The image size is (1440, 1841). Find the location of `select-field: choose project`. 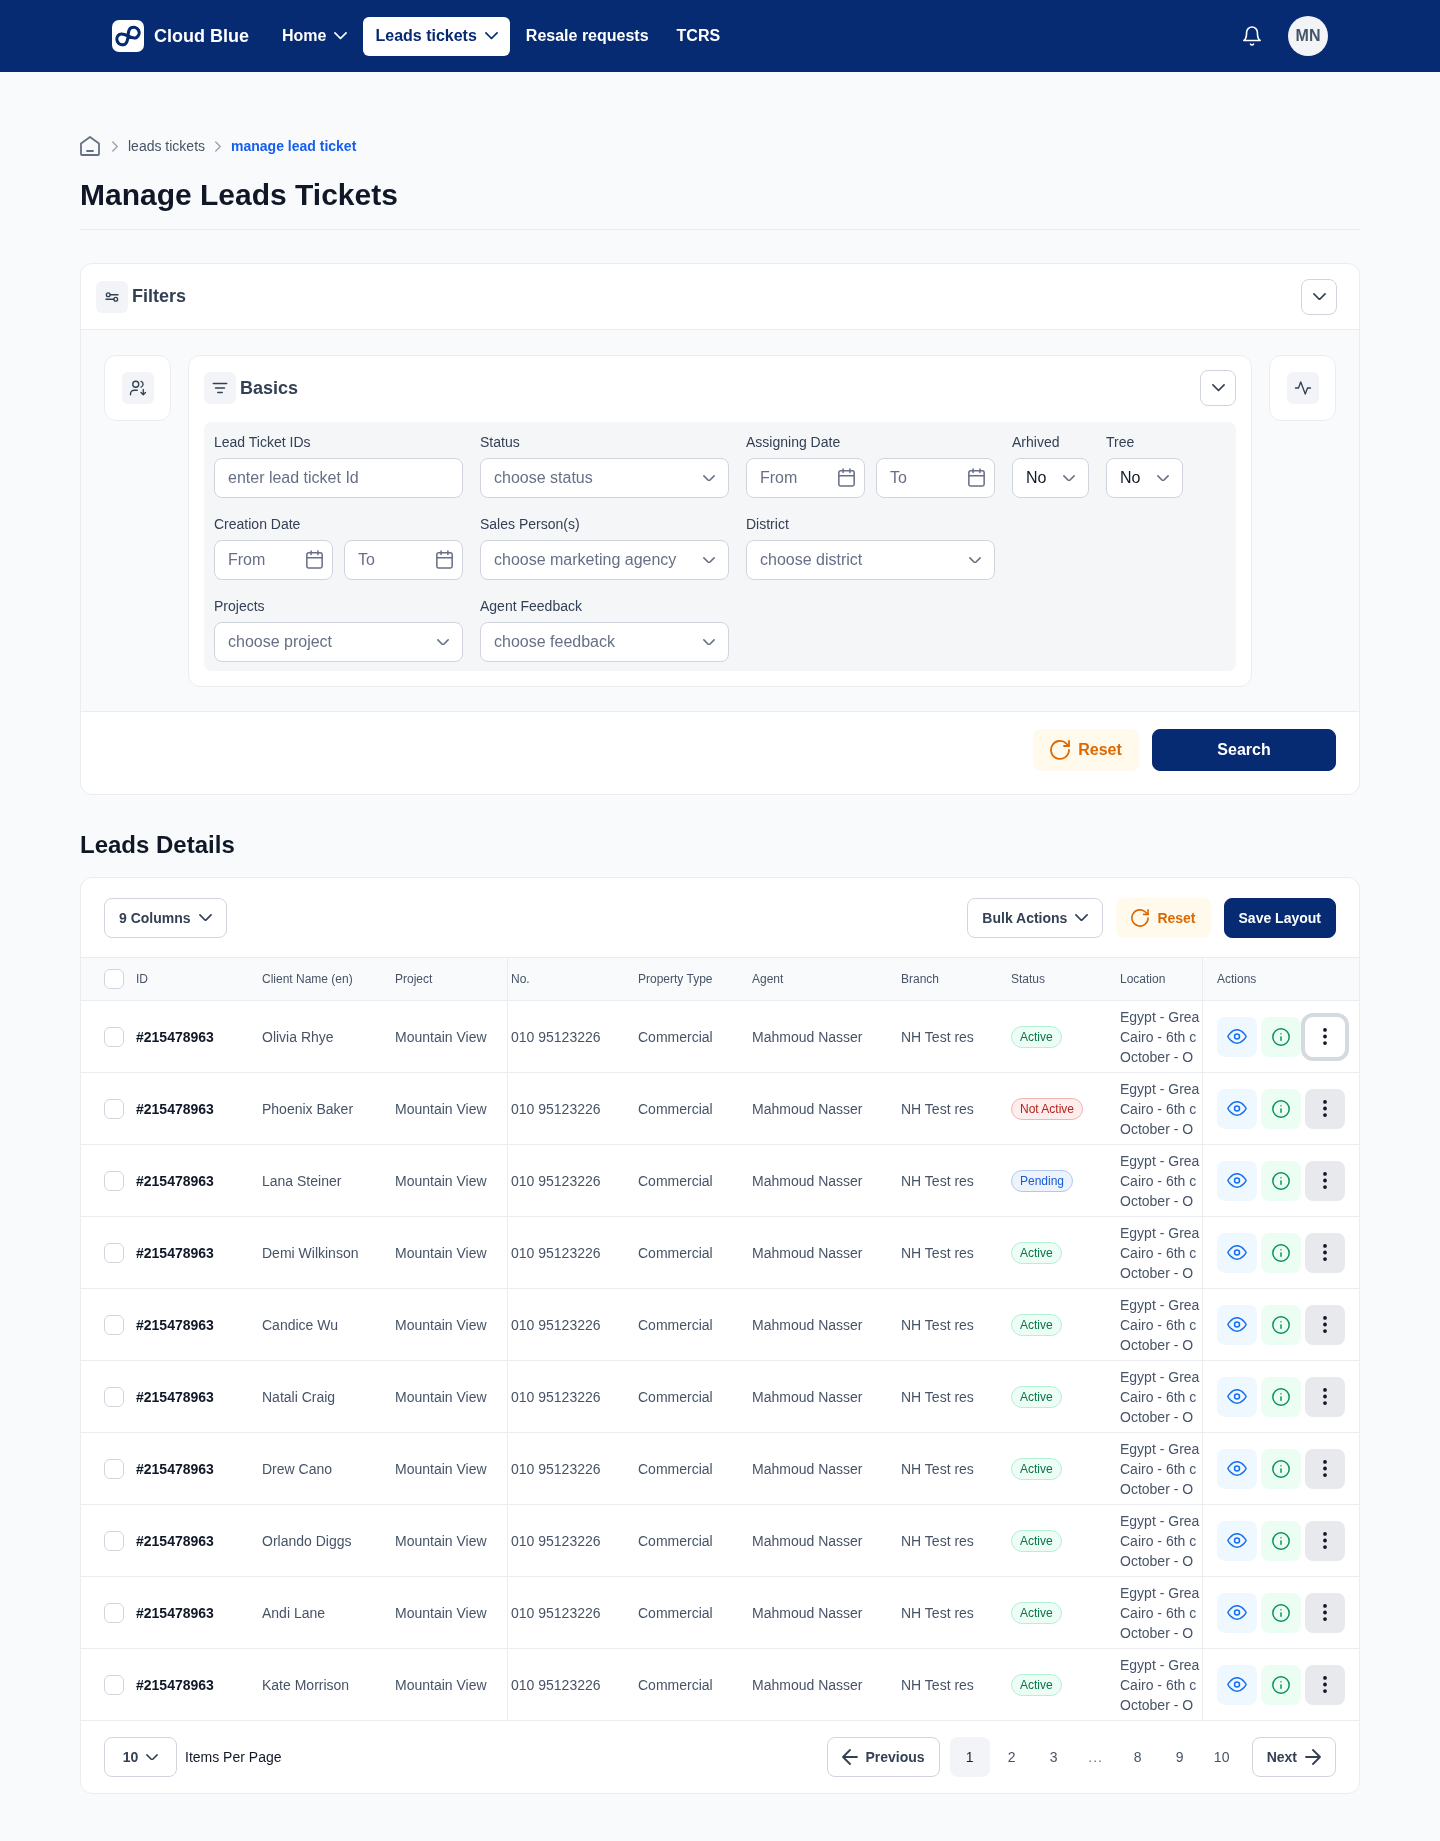

select-field: choose project is located at coordinates (338, 642).